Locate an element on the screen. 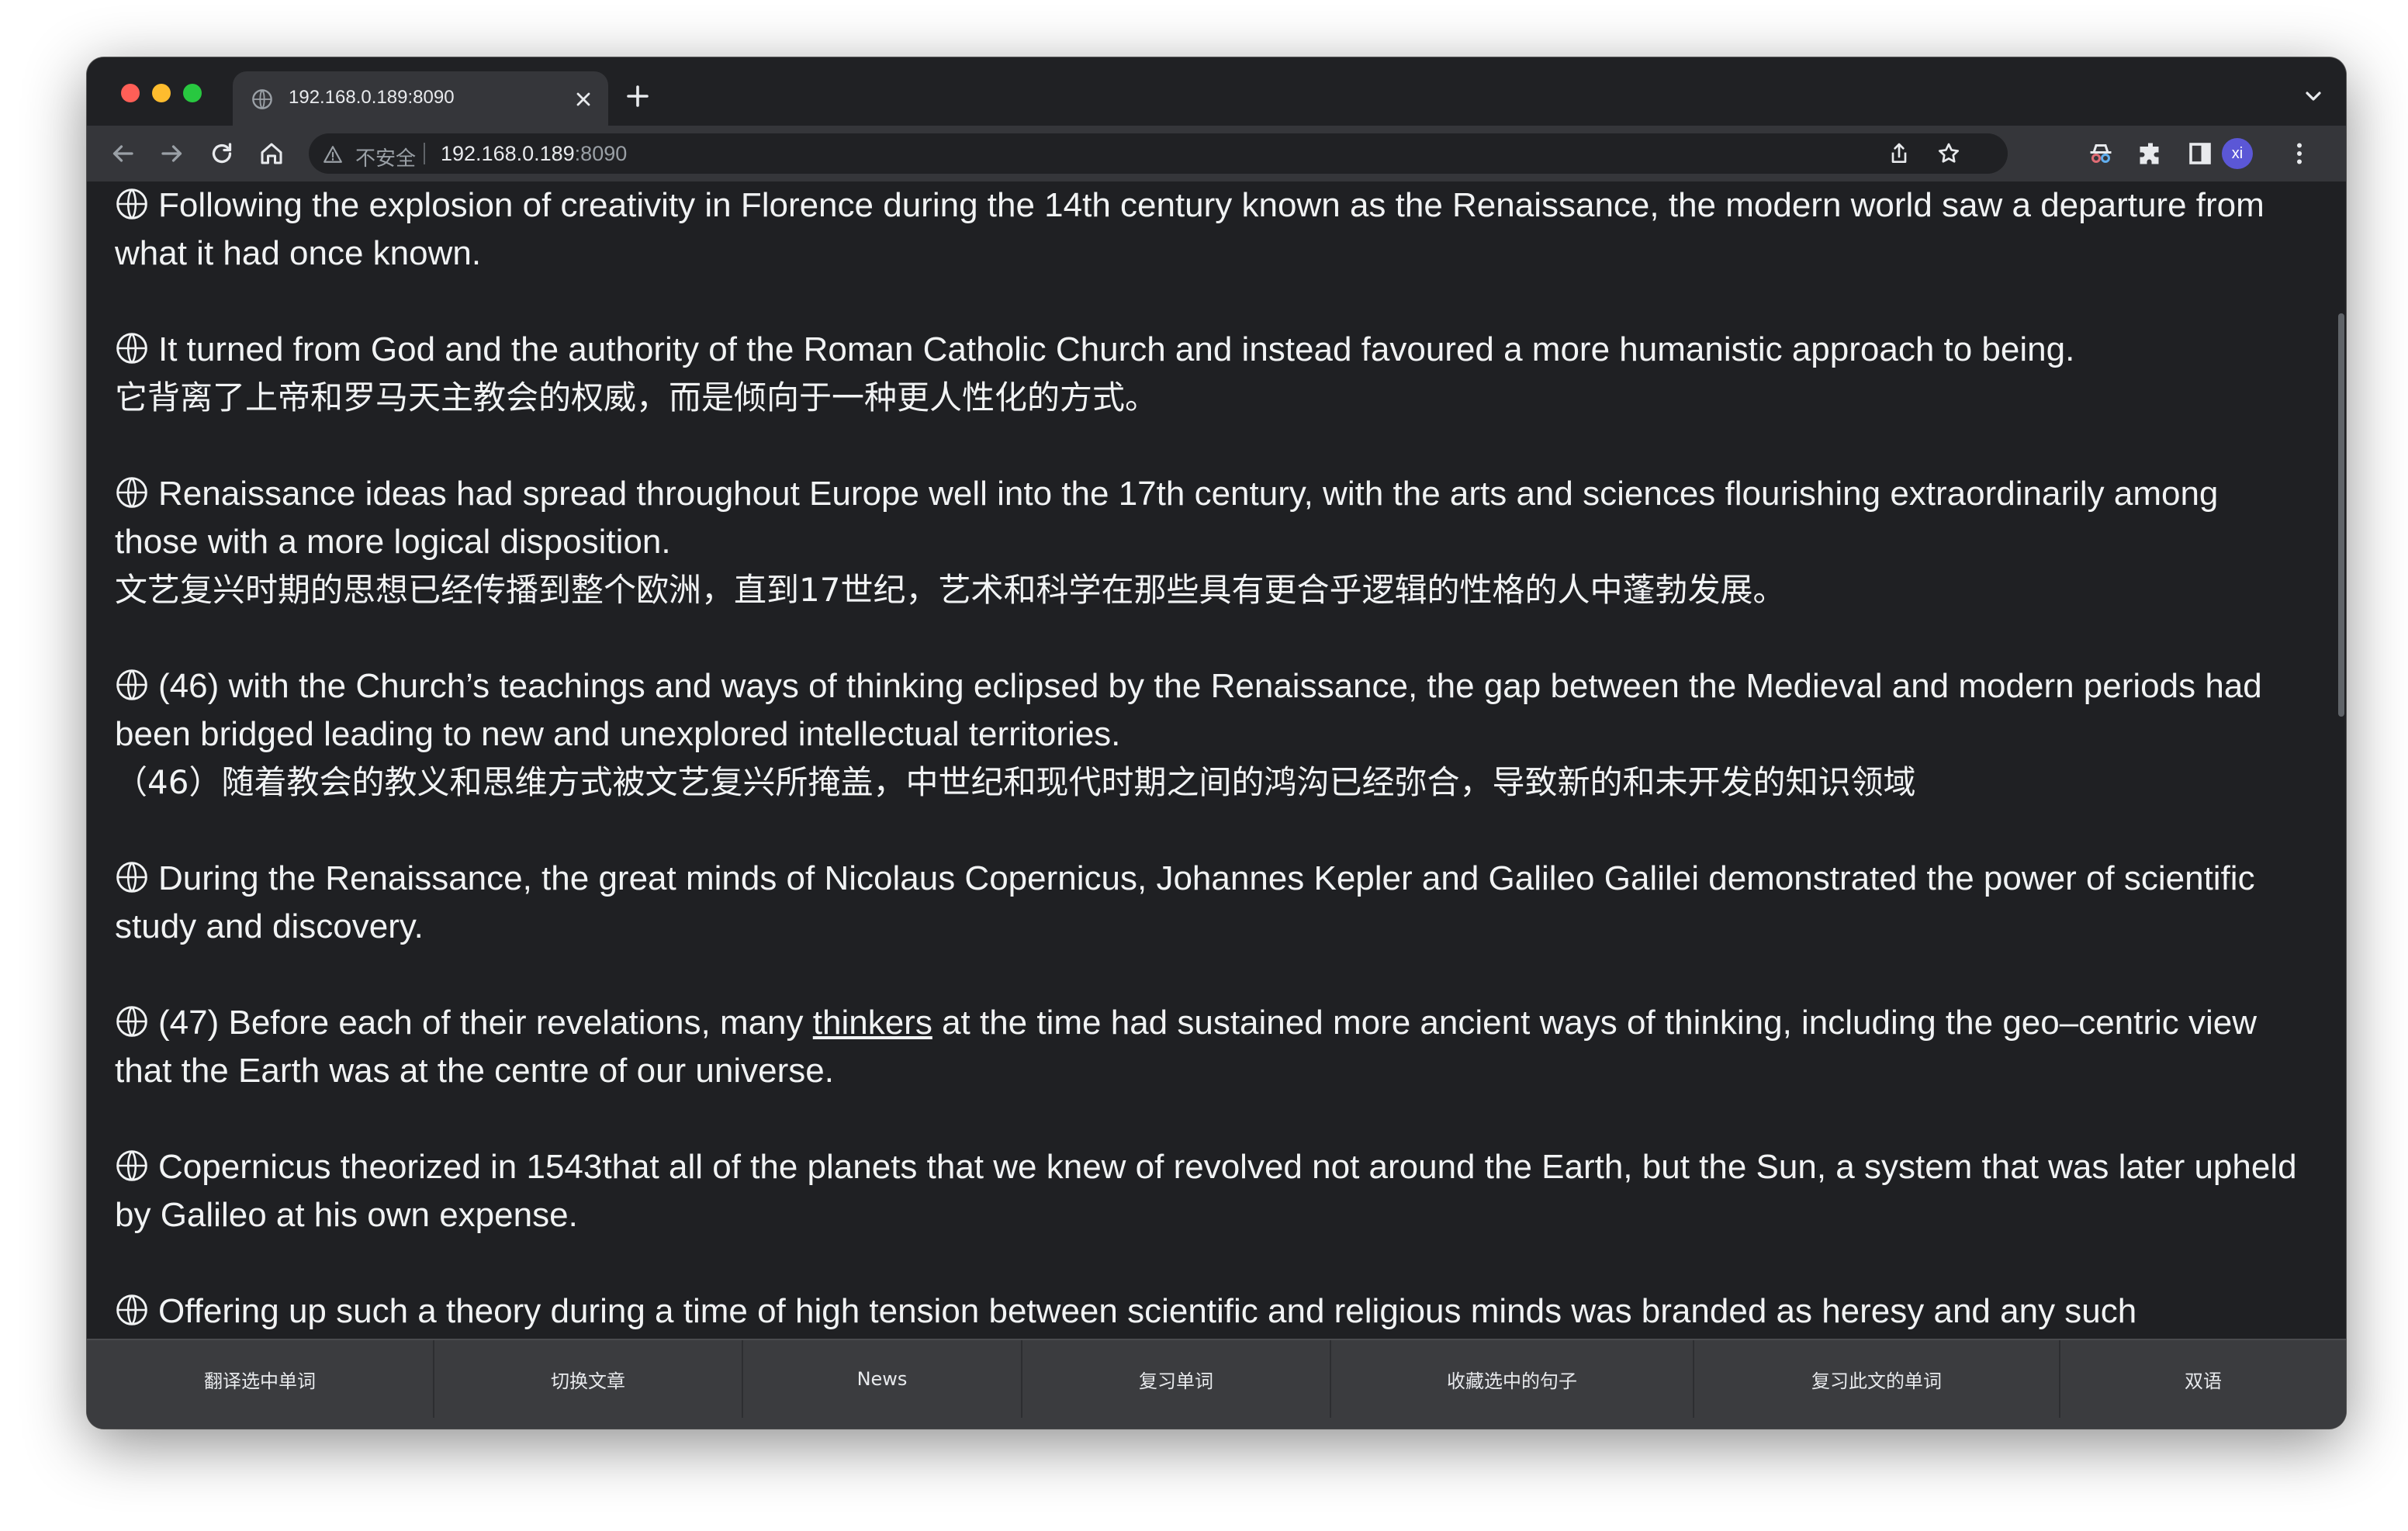  close-tab-icon is located at coordinates (583, 99).